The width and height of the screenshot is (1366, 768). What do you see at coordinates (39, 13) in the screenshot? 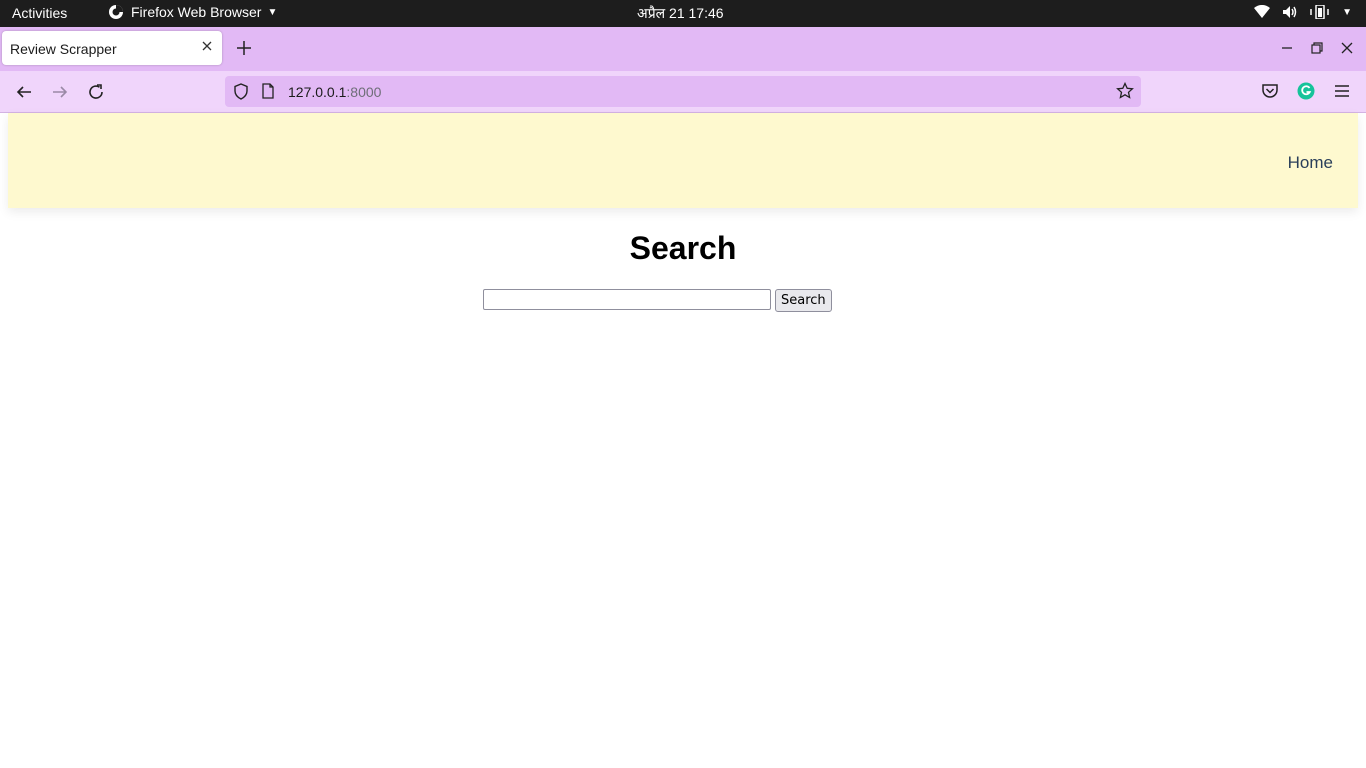
I see `activities-button: Activities` at bounding box center [39, 13].